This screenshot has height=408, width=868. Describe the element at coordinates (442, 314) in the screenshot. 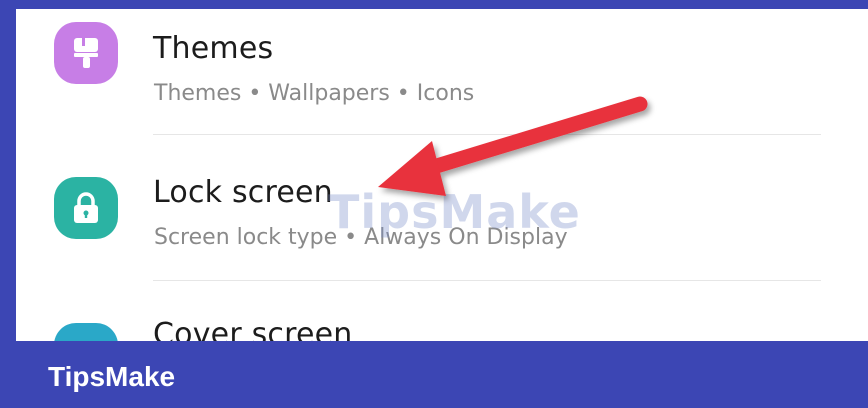

I see `settings-item-cover-screen: Cover screen` at that location.